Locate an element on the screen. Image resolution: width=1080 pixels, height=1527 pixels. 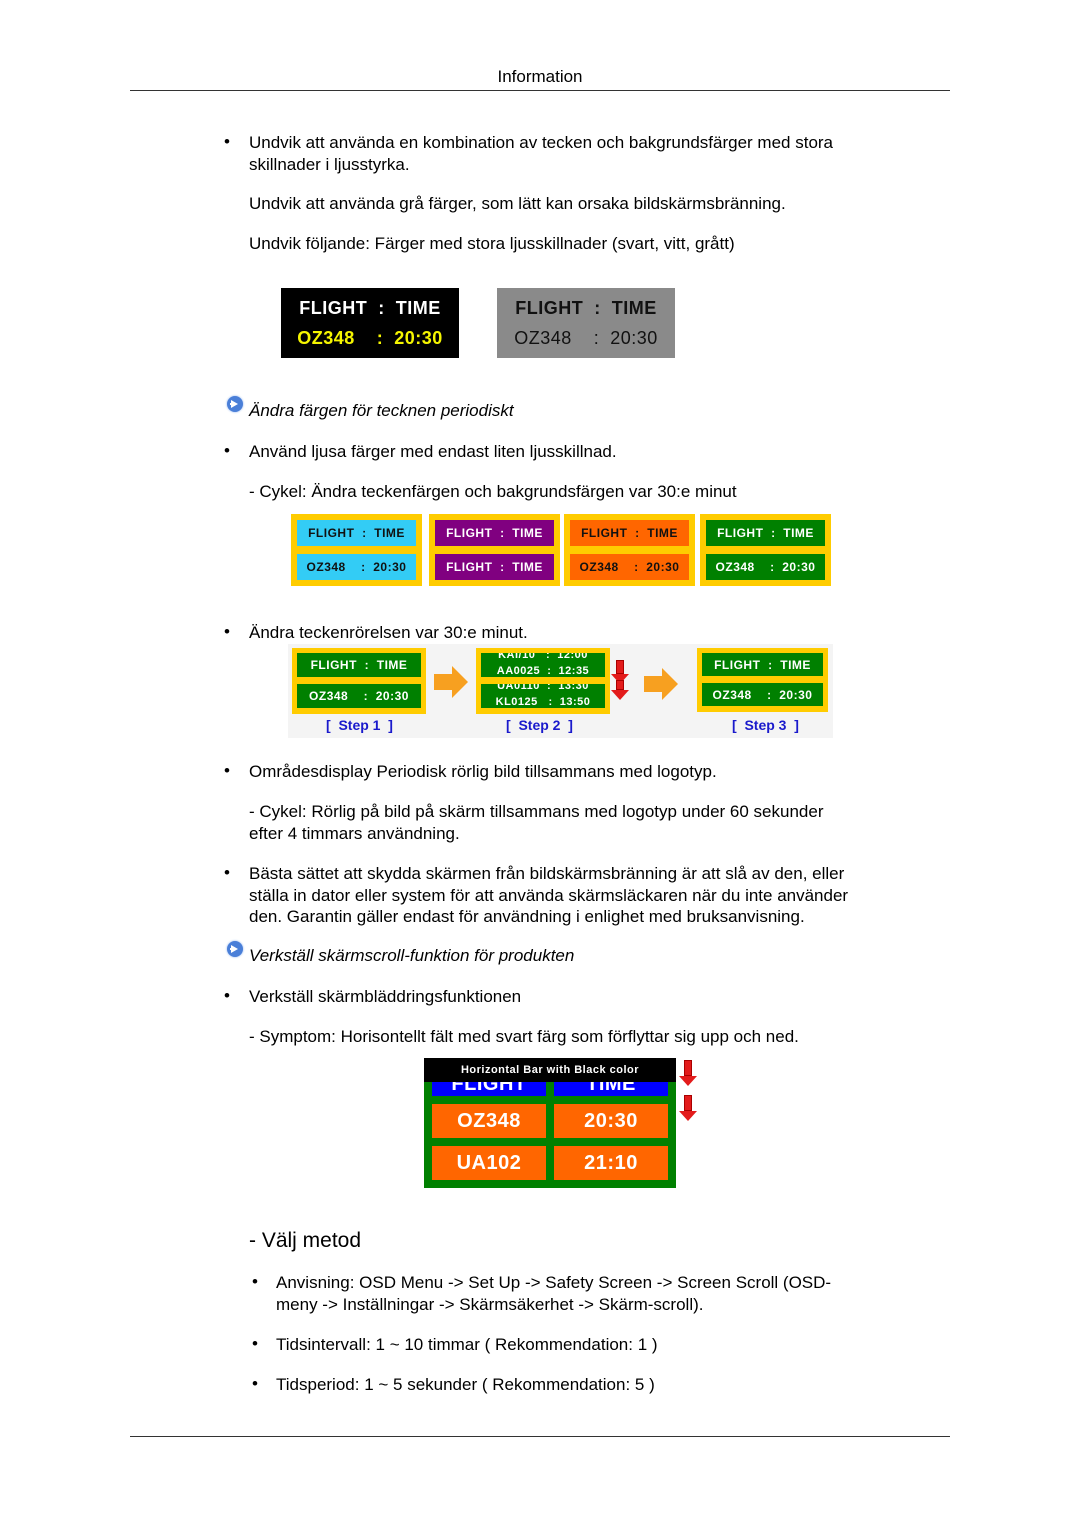
step3-label: [ Step 3 ] is located at coordinates (765, 725).